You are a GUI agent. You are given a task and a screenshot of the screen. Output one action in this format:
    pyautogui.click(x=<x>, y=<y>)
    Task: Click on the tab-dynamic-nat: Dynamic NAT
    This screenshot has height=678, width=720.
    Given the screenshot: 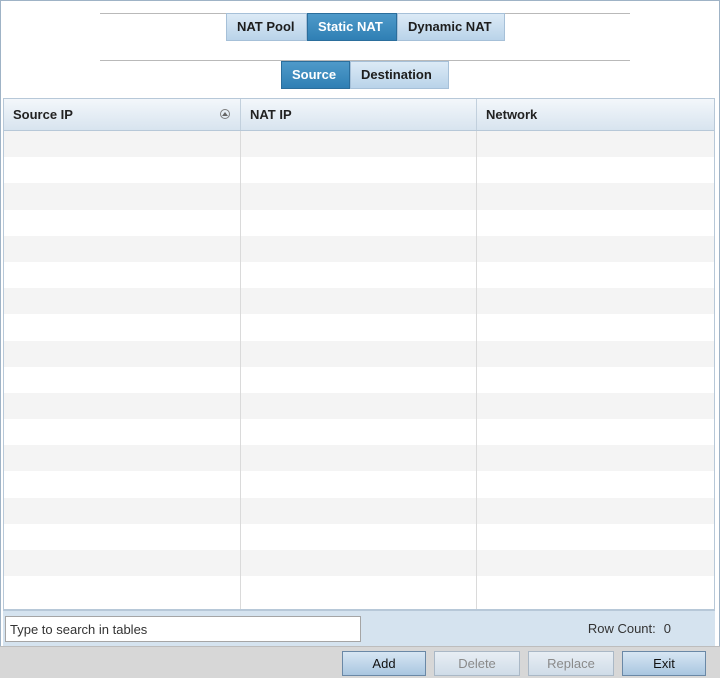 What is the action you would take?
    pyautogui.click(x=451, y=27)
    